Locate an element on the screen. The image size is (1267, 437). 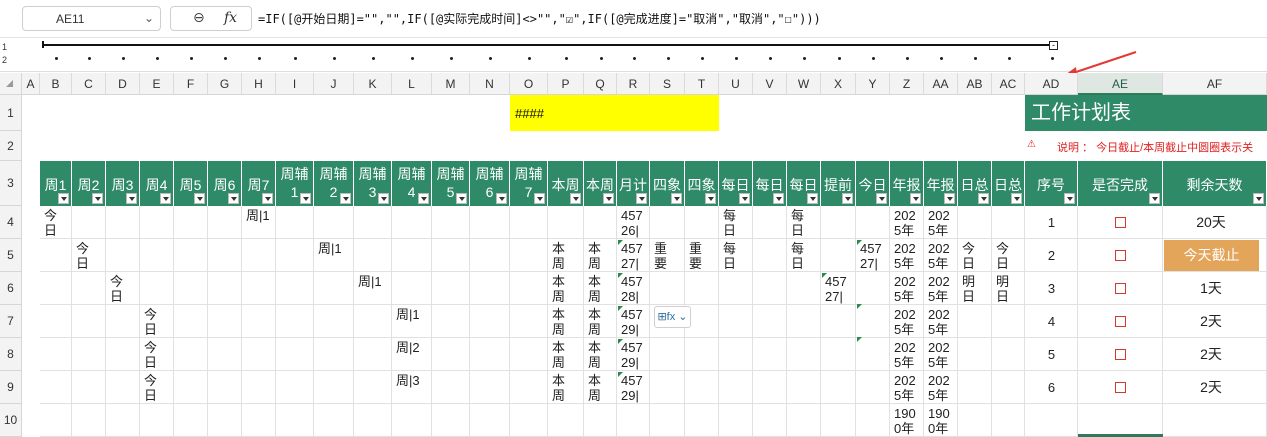
column-header-C: C is located at coordinates (89, 84).